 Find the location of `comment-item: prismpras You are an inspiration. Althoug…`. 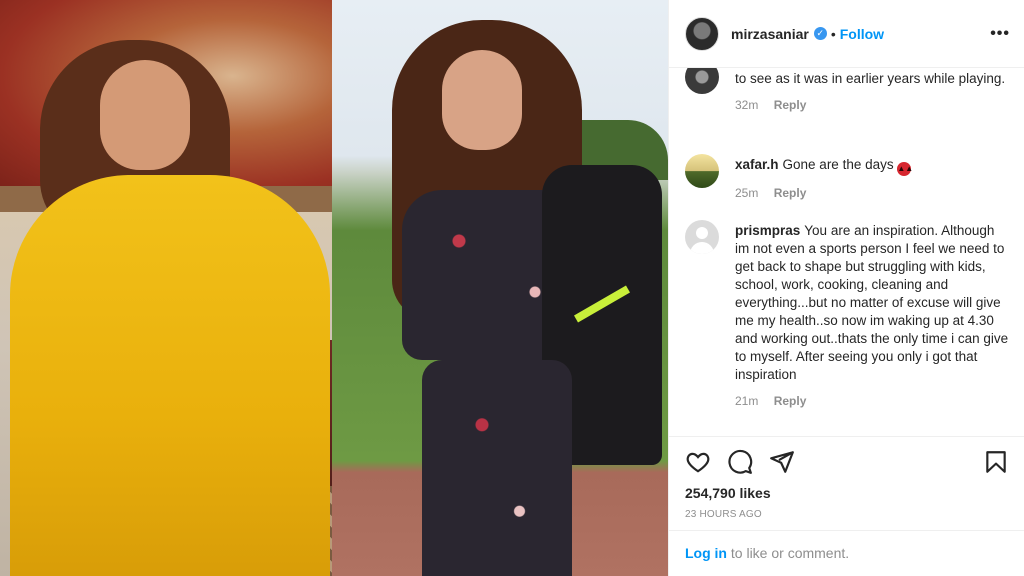

comment-item: prismpras You are an inspiration. Althoug… is located at coordinates (848, 315).